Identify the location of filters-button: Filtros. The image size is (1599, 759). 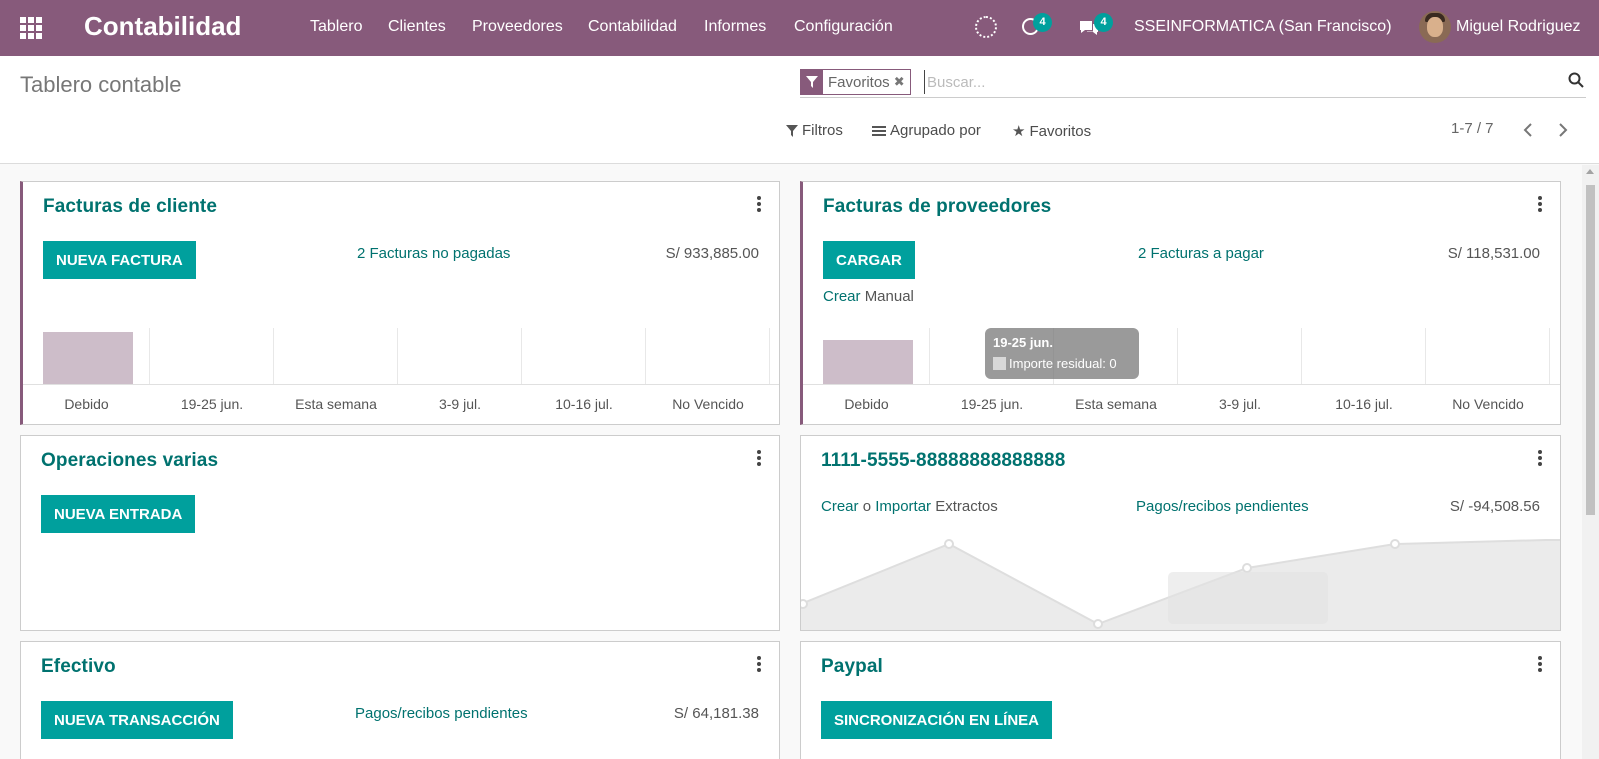
(814, 130).